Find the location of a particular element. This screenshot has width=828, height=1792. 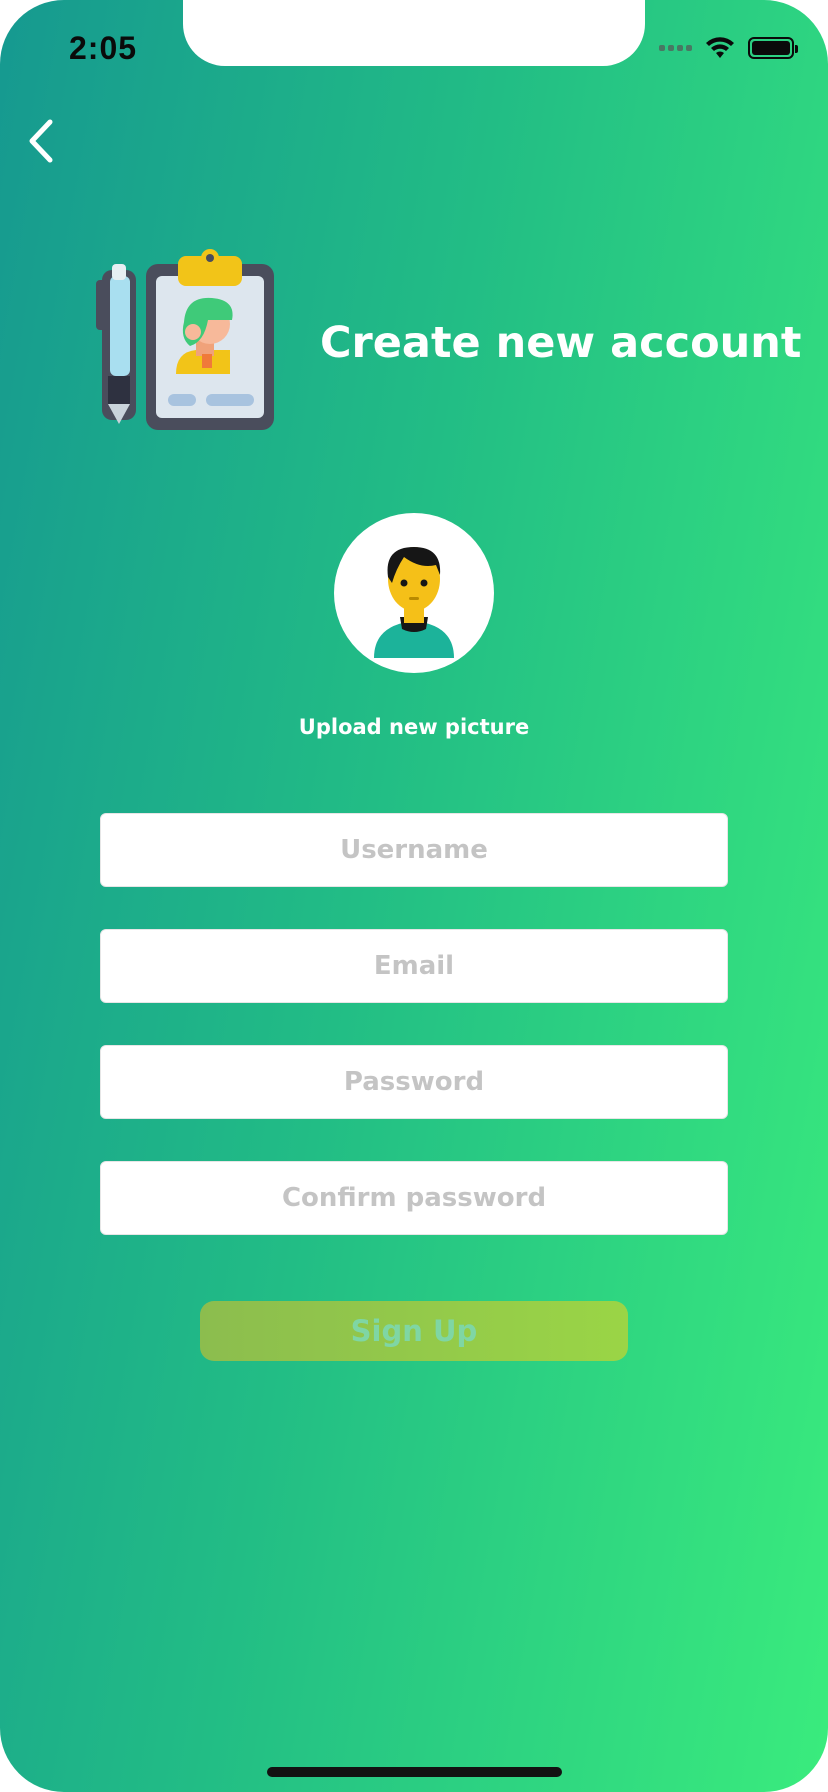

password-input is located at coordinates (414, 1082).